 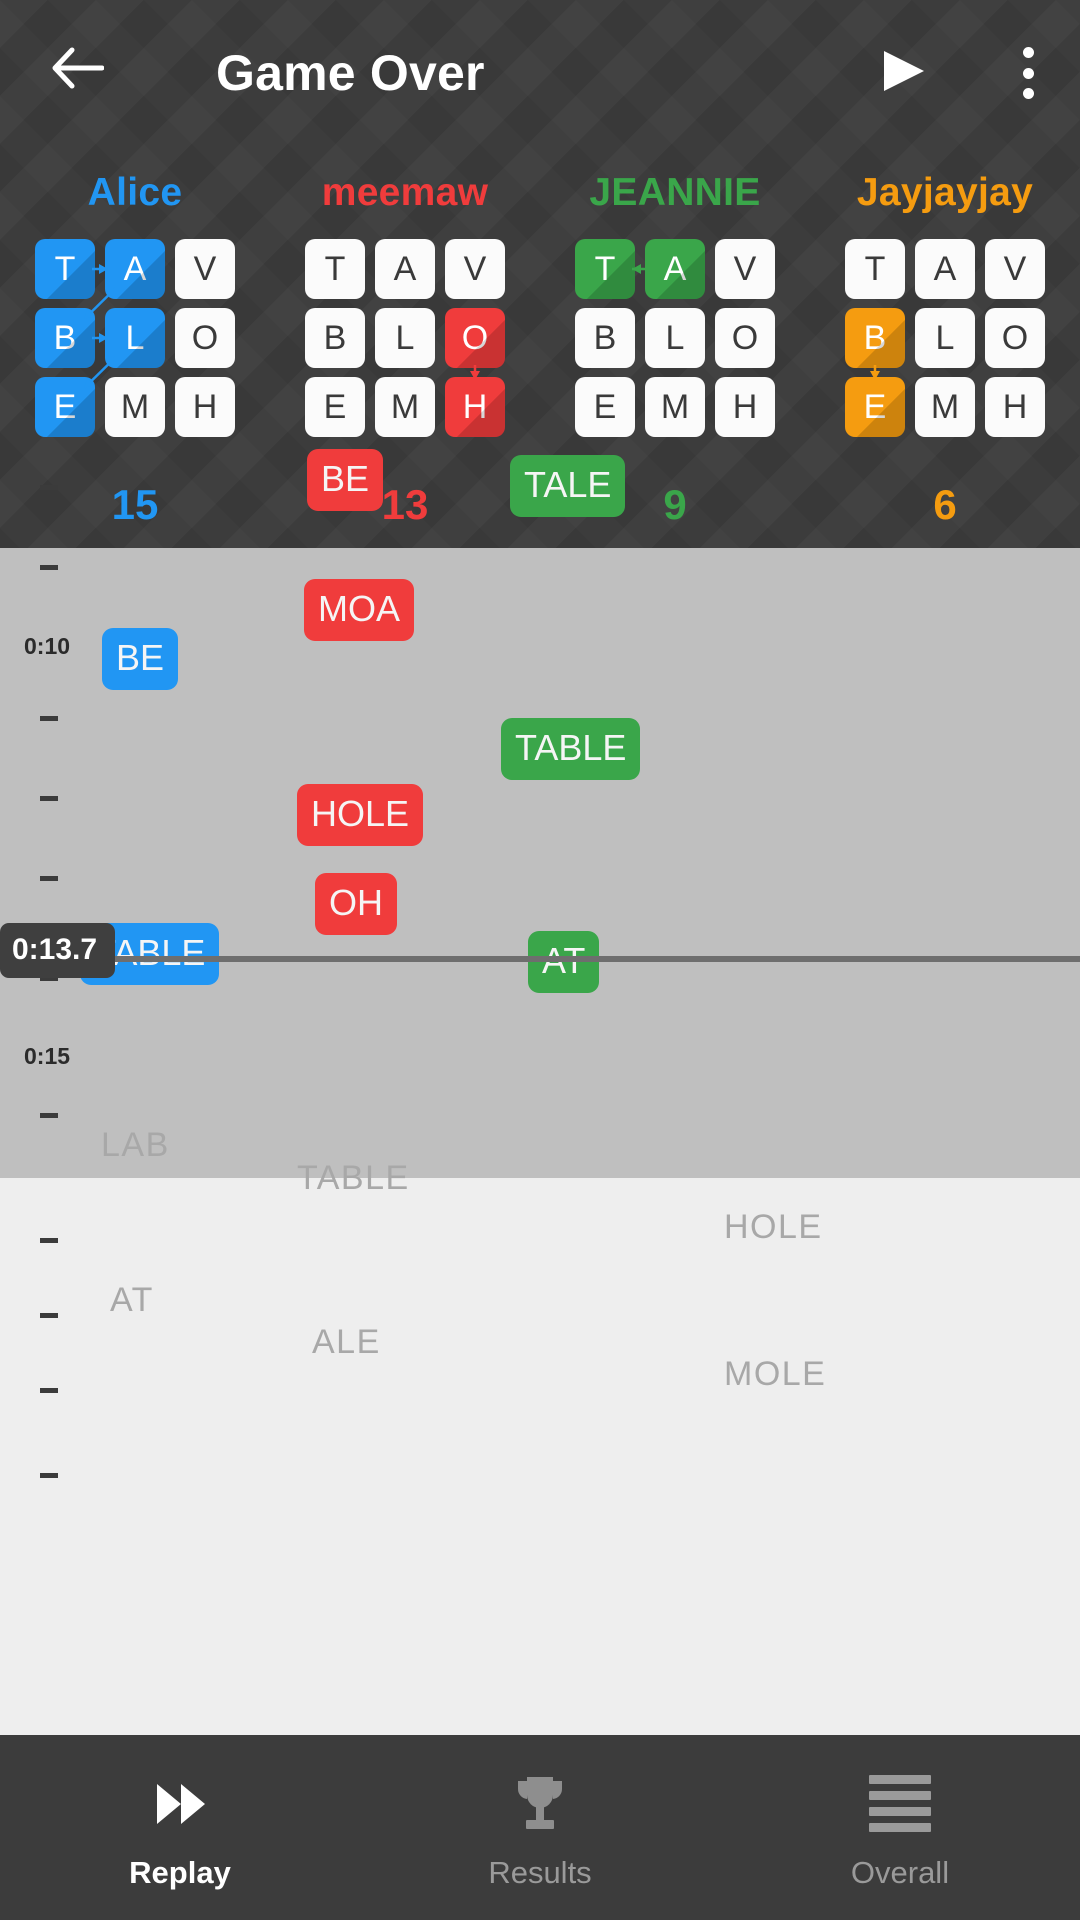 What do you see at coordinates (135, 1145) in the screenshot?
I see `upcoming-word: LAB` at bounding box center [135, 1145].